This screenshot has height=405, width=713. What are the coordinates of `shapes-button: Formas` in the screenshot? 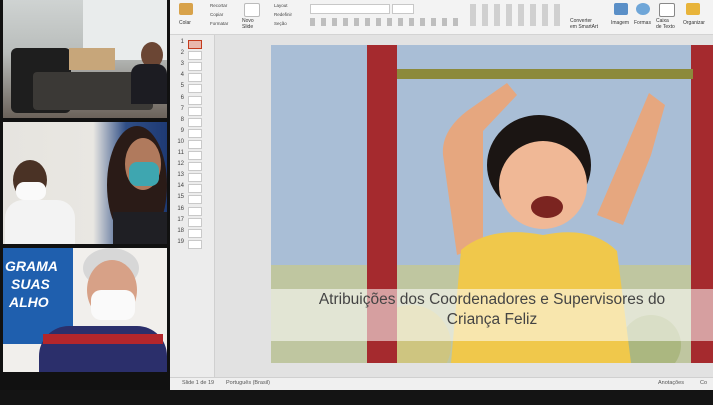 It's located at (642, 23).